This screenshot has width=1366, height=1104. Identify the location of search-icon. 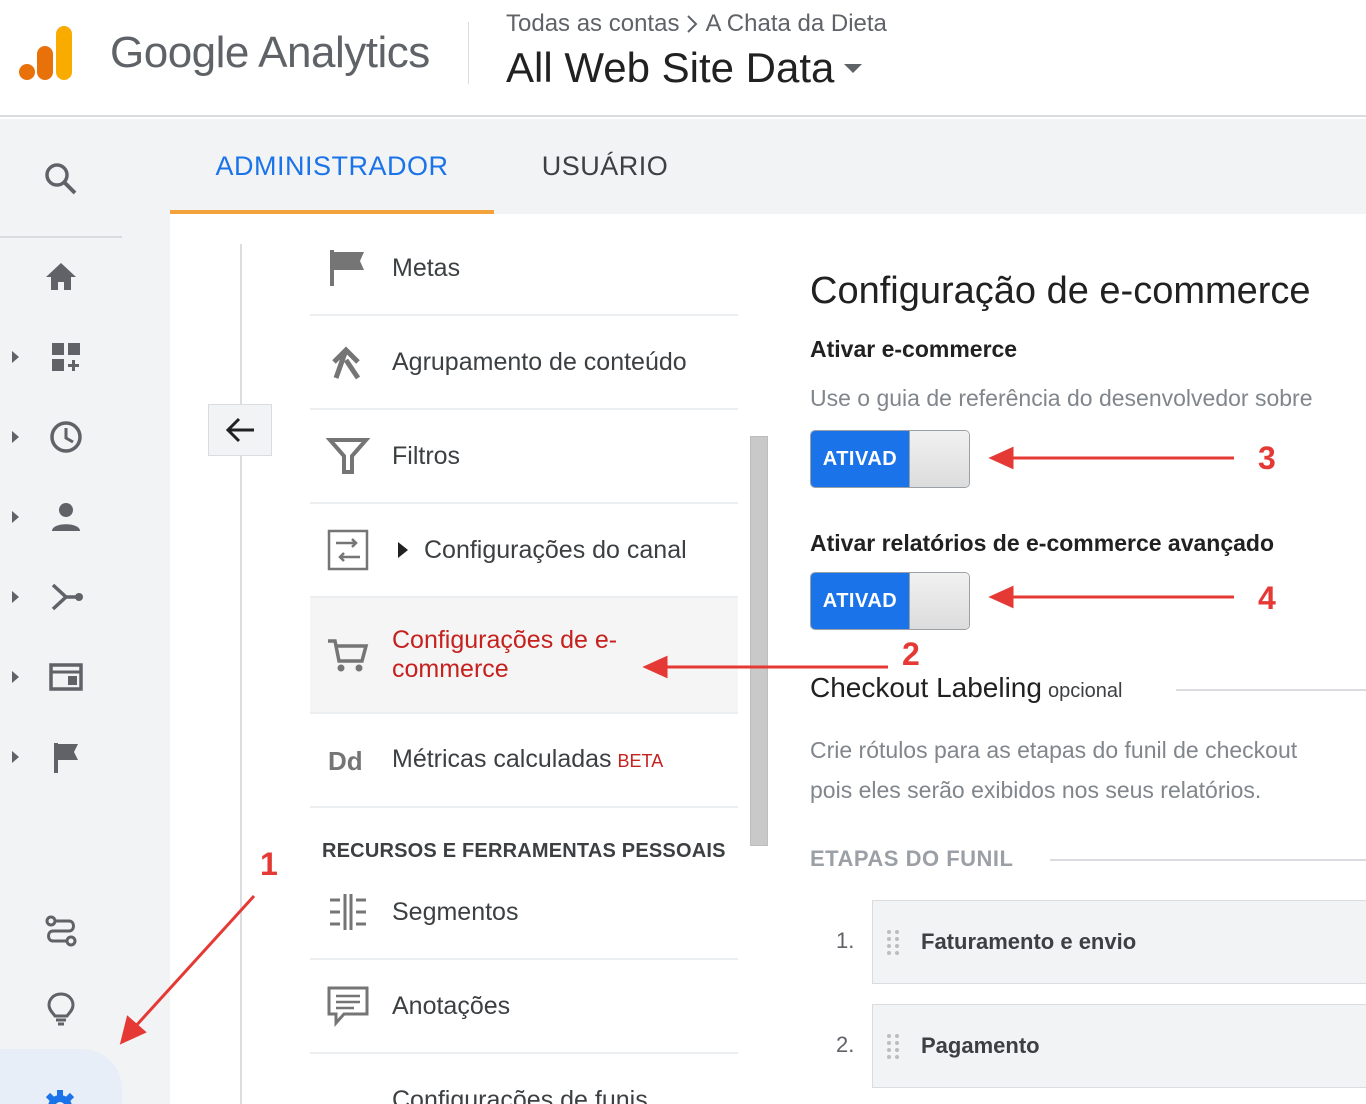
(61, 179).